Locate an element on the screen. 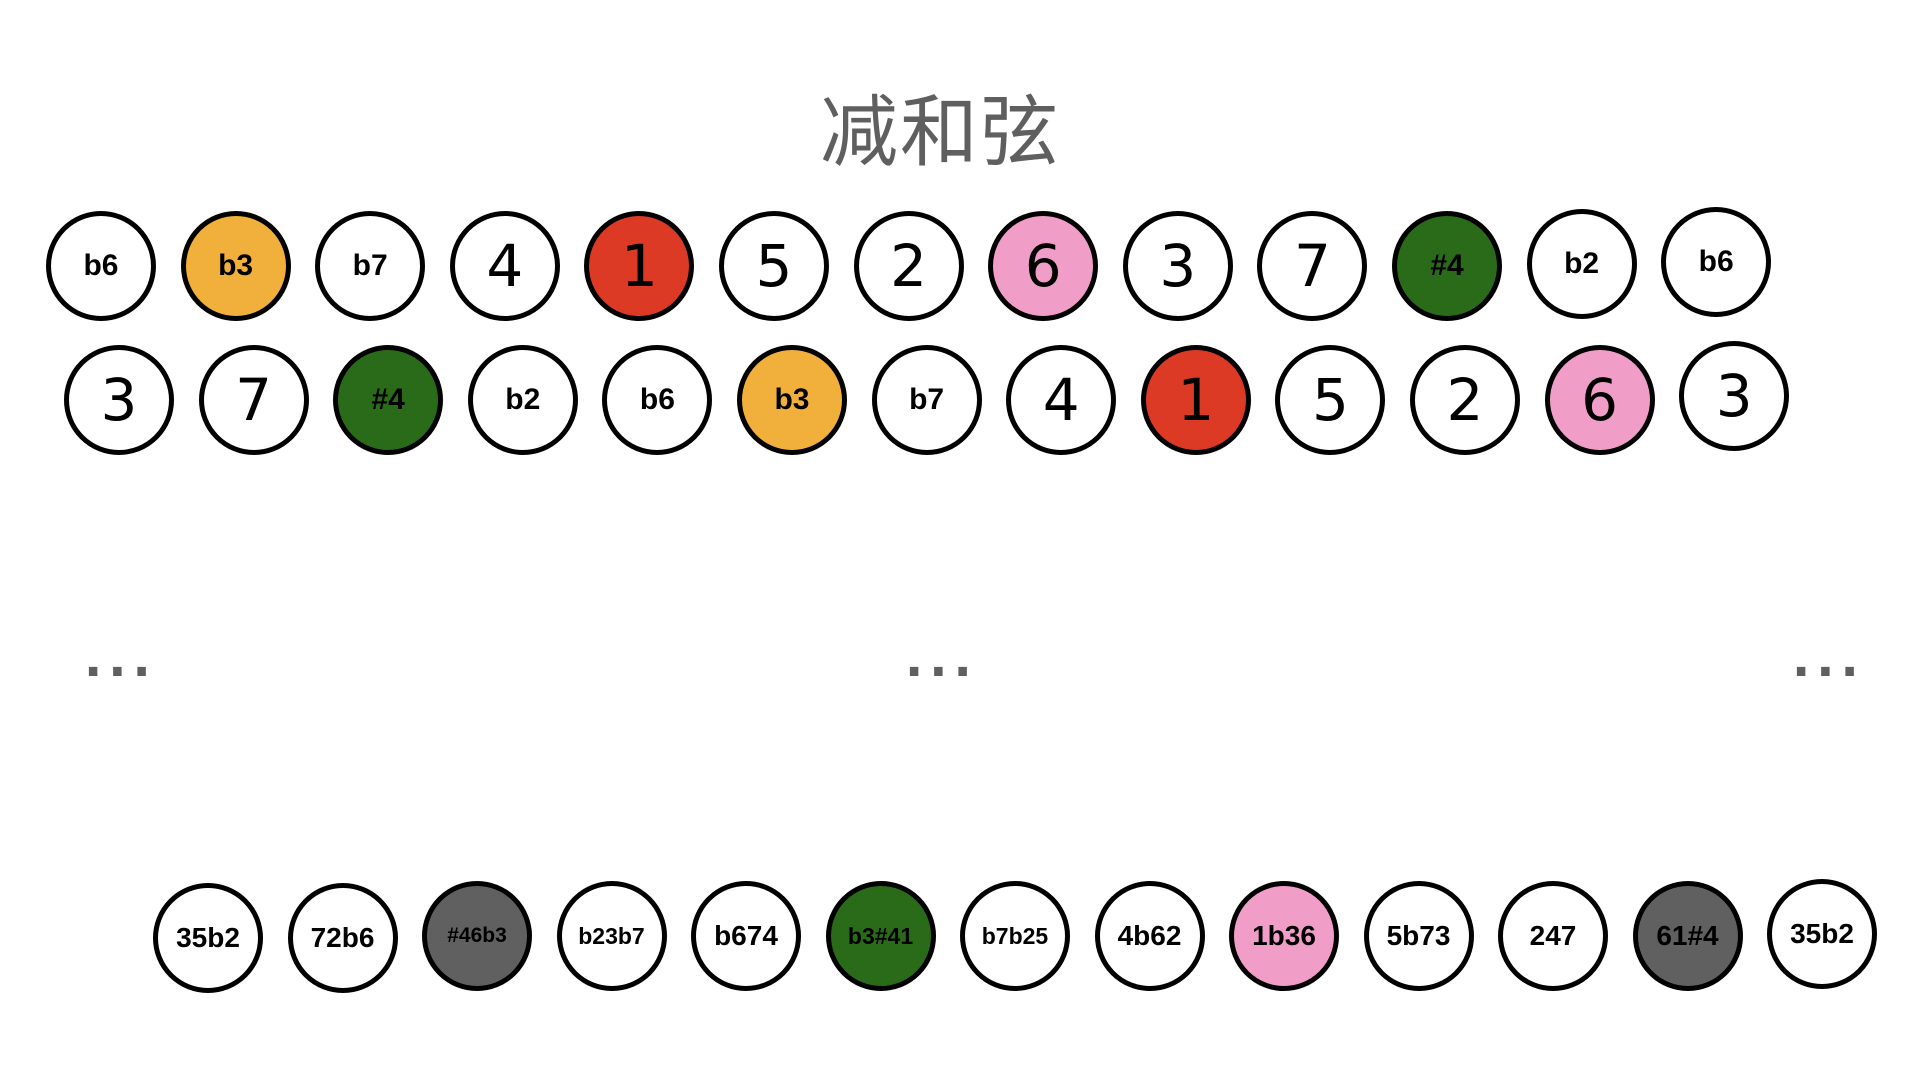  chord-circle-1: 35b2 is located at coordinates (208, 938).